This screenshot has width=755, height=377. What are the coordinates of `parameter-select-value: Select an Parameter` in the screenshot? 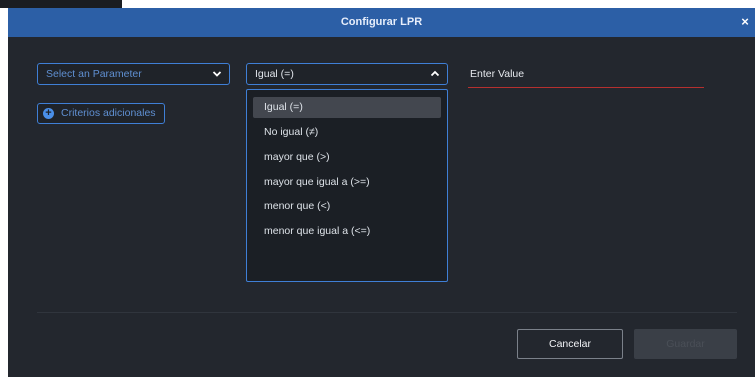 It's located at (94, 74).